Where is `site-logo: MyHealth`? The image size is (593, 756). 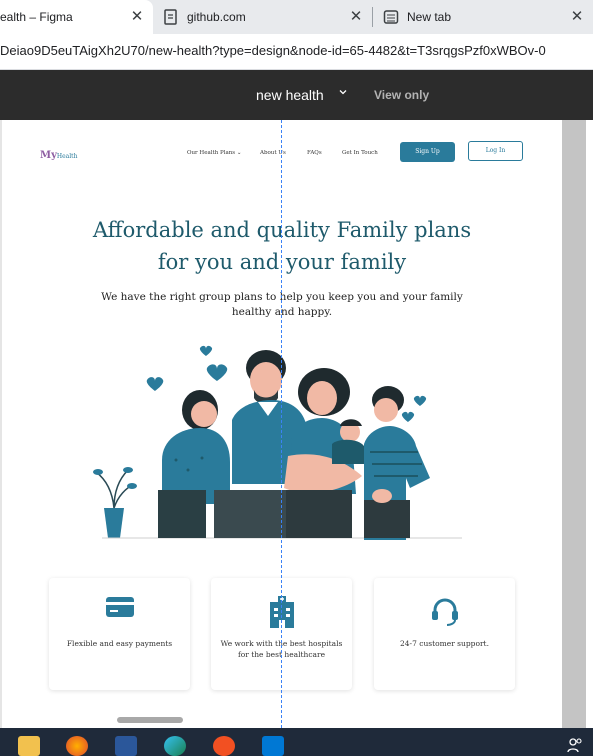 site-logo: MyHealth is located at coordinates (58, 155).